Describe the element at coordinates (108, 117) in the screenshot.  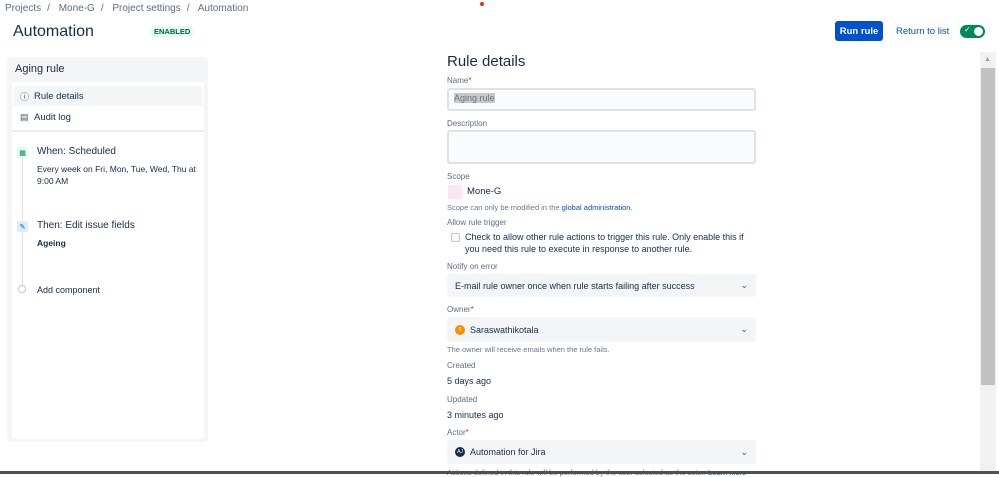
I see `nav-audit-log: ▤ Audit log` at that location.